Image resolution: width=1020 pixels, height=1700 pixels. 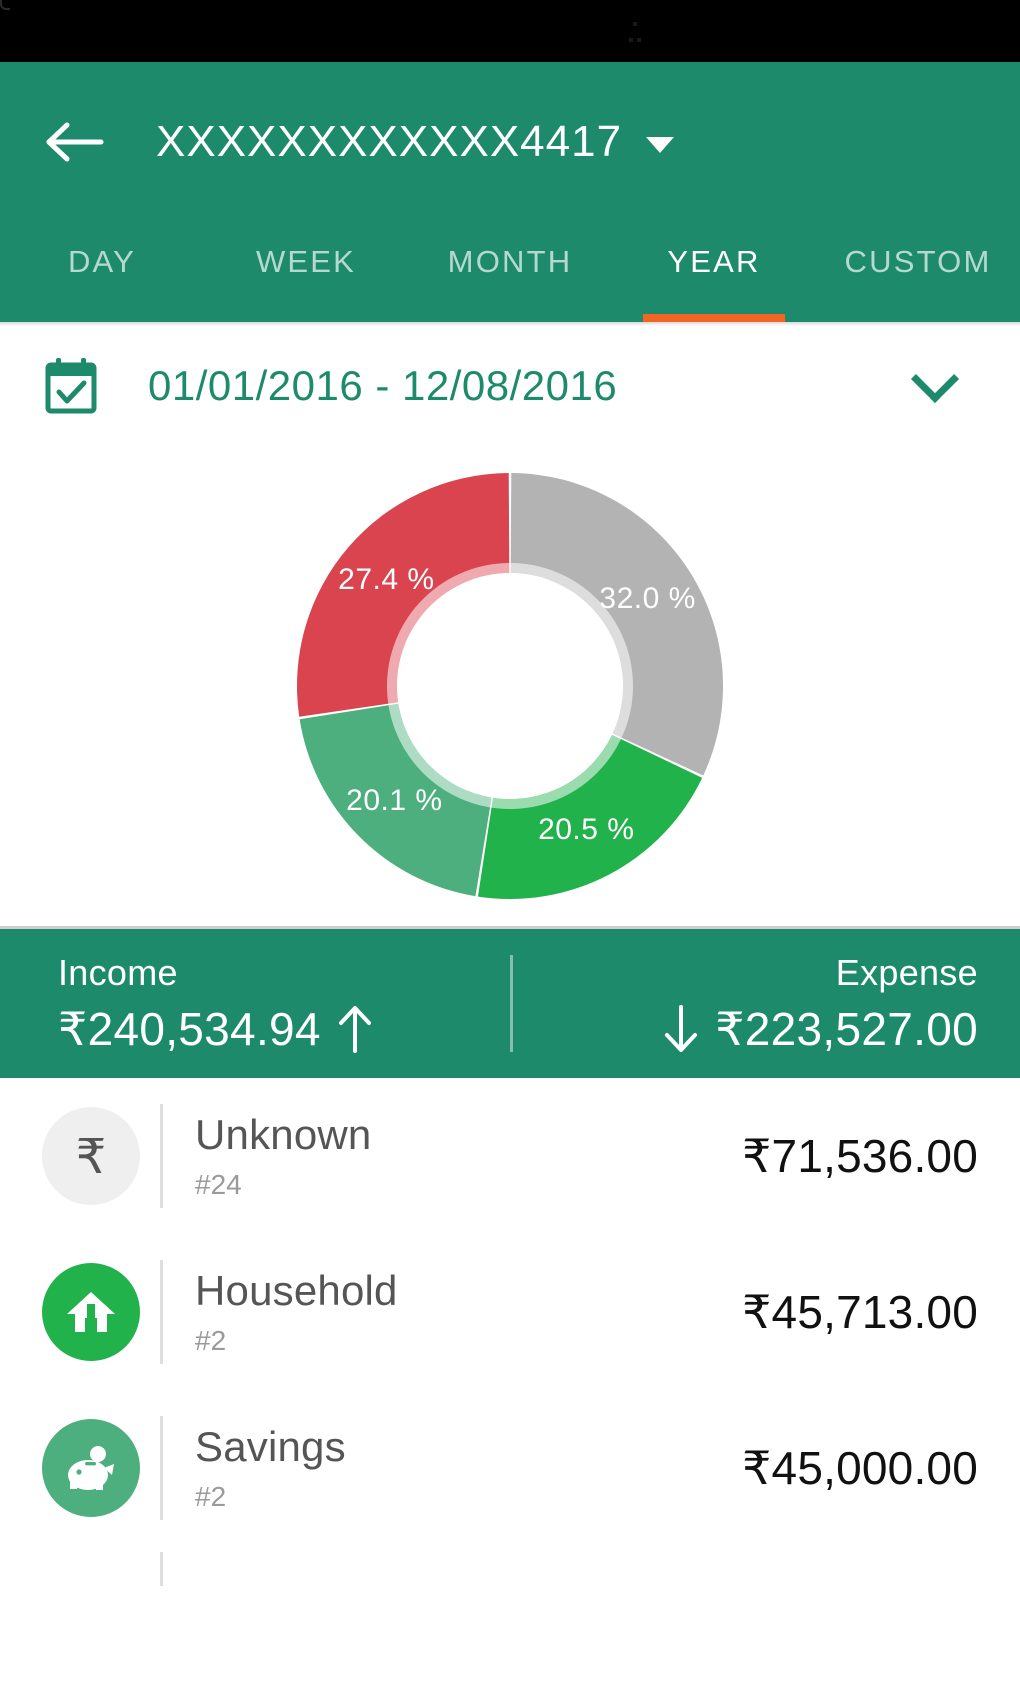 I want to click on tab-custom: CUSTOM, so click(x=918, y=272).